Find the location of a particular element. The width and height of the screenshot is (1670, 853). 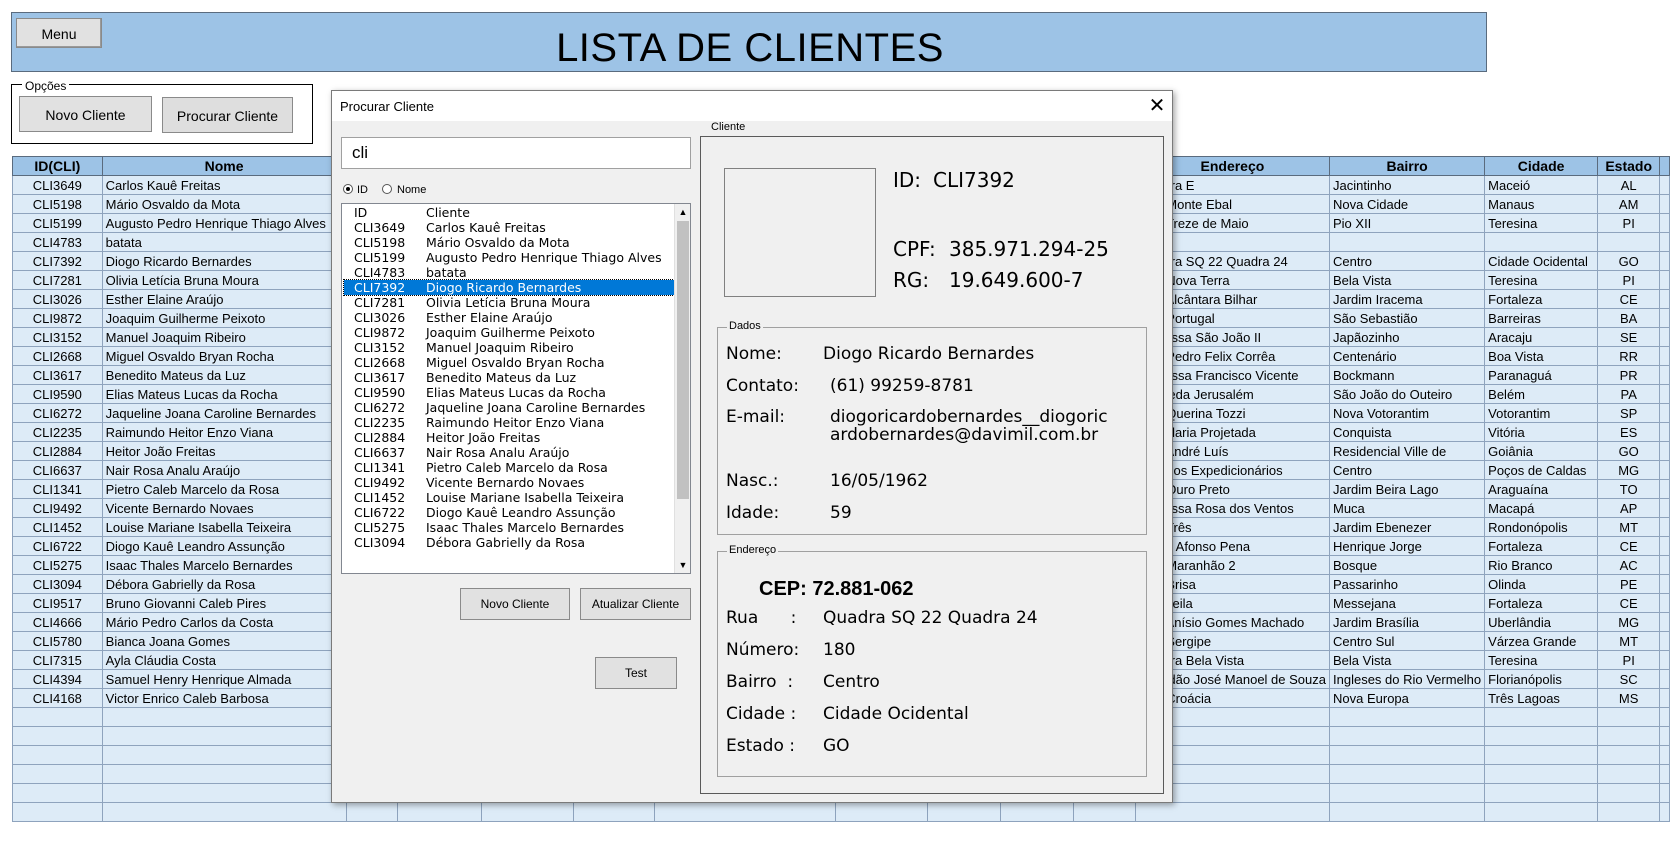

table-cell: Pio XII is located at coordinates (1407, 223).